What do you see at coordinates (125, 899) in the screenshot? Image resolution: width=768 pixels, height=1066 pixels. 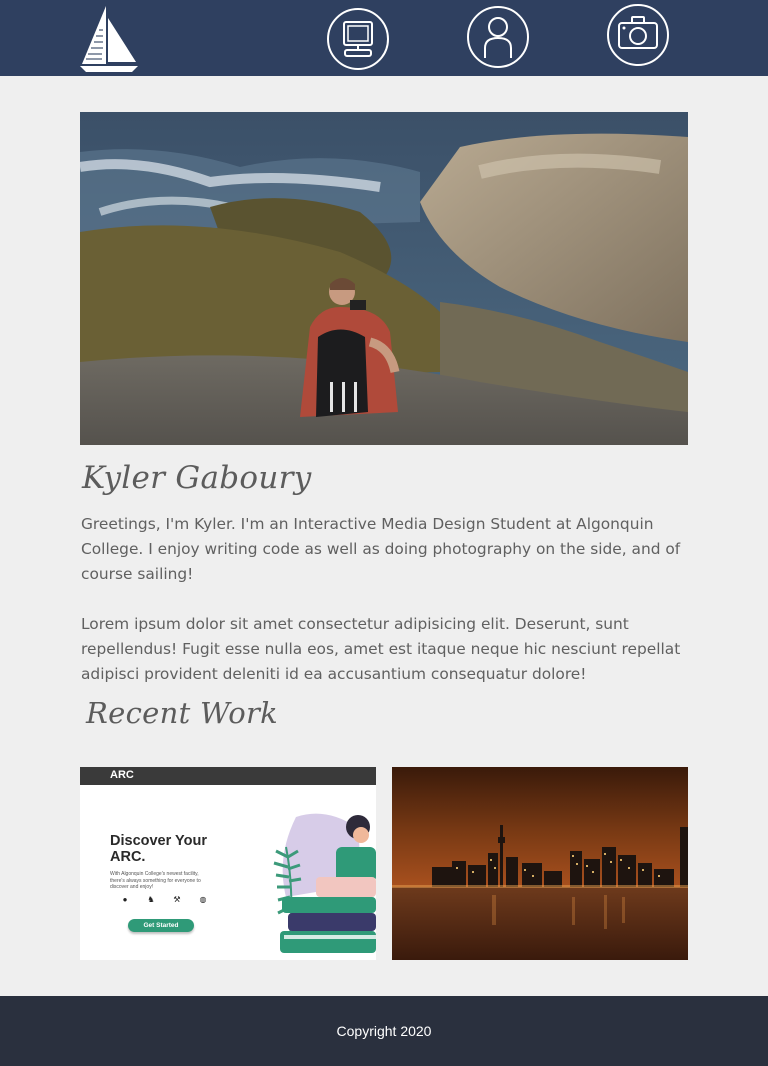 I see `ball-icon: ●` at bounding box center [125, 899].